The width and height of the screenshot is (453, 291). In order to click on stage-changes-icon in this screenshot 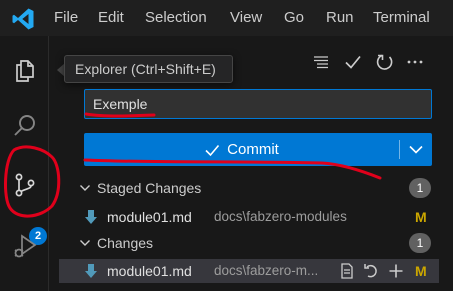, I will do `click(396, 271)`.